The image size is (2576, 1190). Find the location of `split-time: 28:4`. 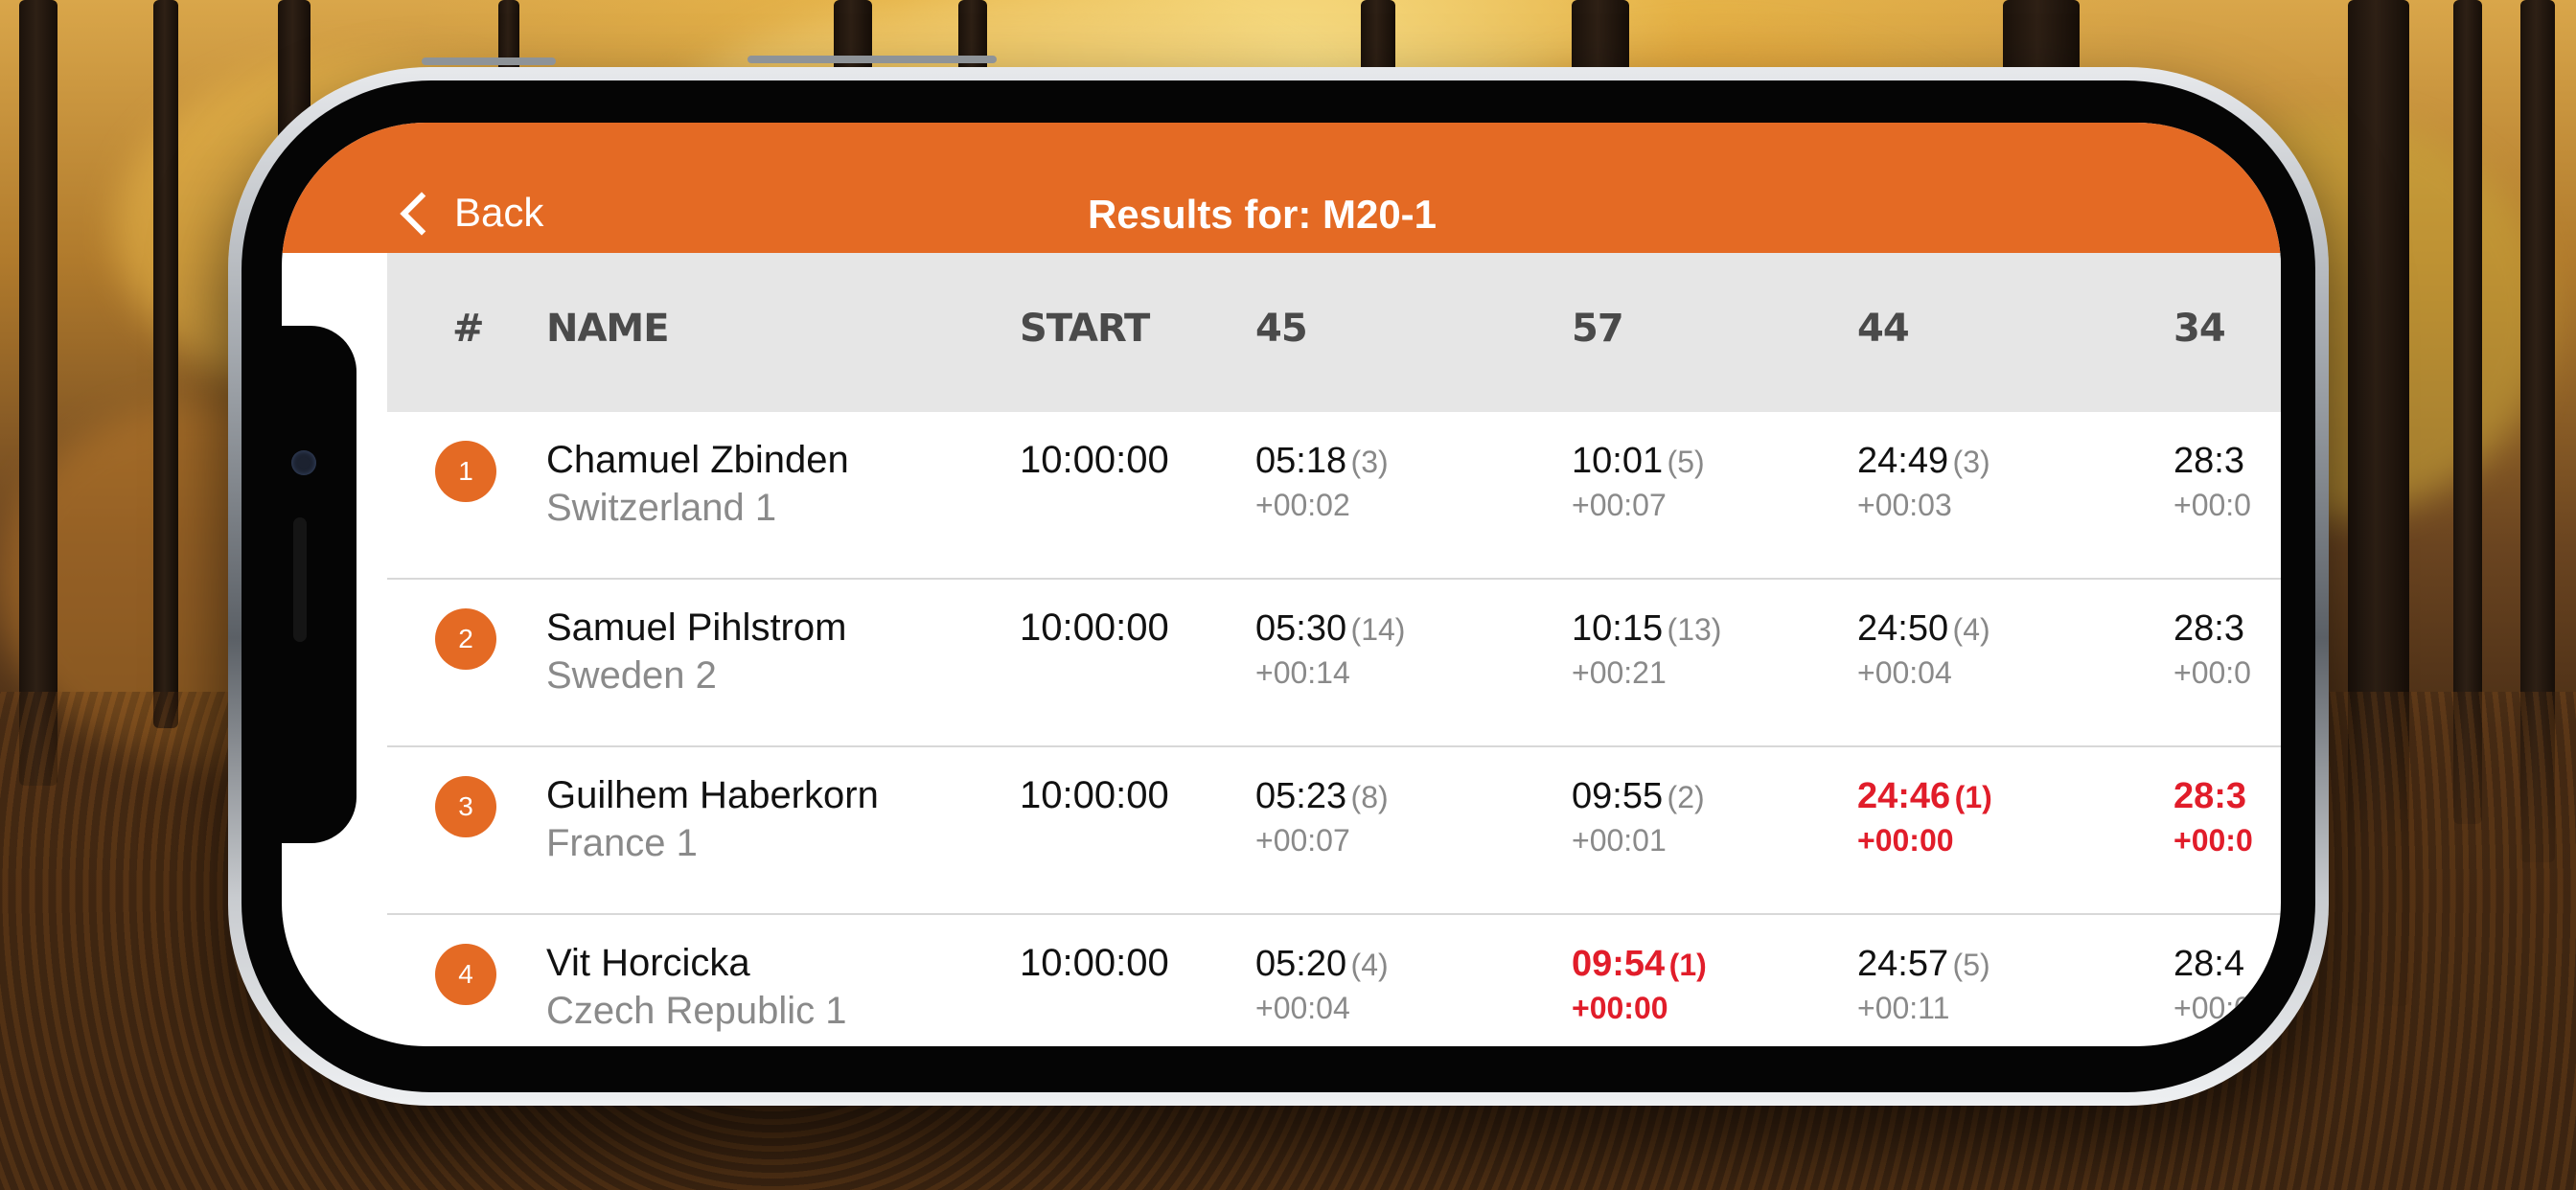

split-time: 28:4 is located at coordinates (2209, 964).